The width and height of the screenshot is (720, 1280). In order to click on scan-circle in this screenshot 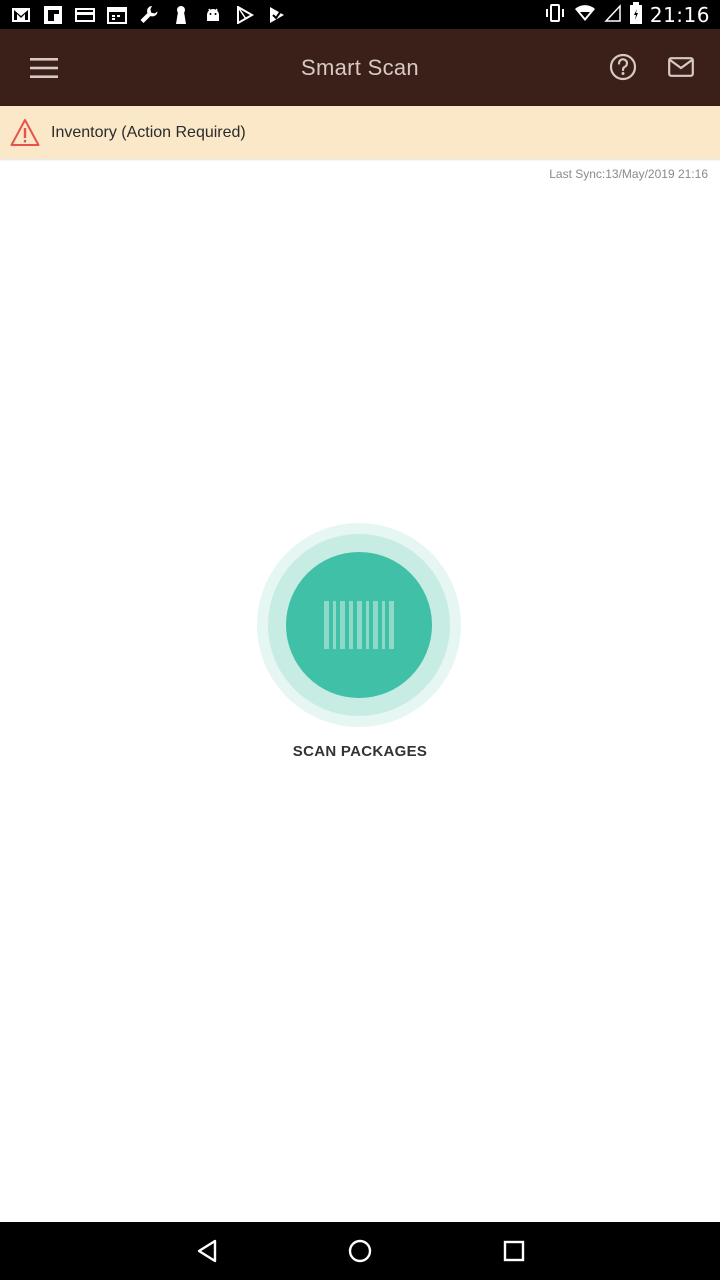, I will do `click(359, 625)`.